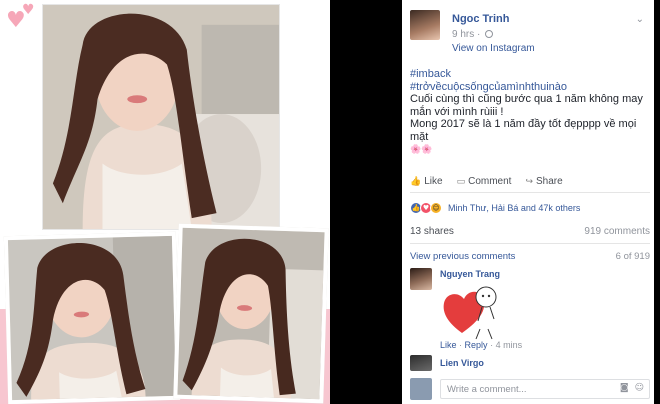 This screenshot has height=404, width=660. Describe the element at coordinates (432, 234) in the screenshot. I see `shares-count: 13 shares` at that location.